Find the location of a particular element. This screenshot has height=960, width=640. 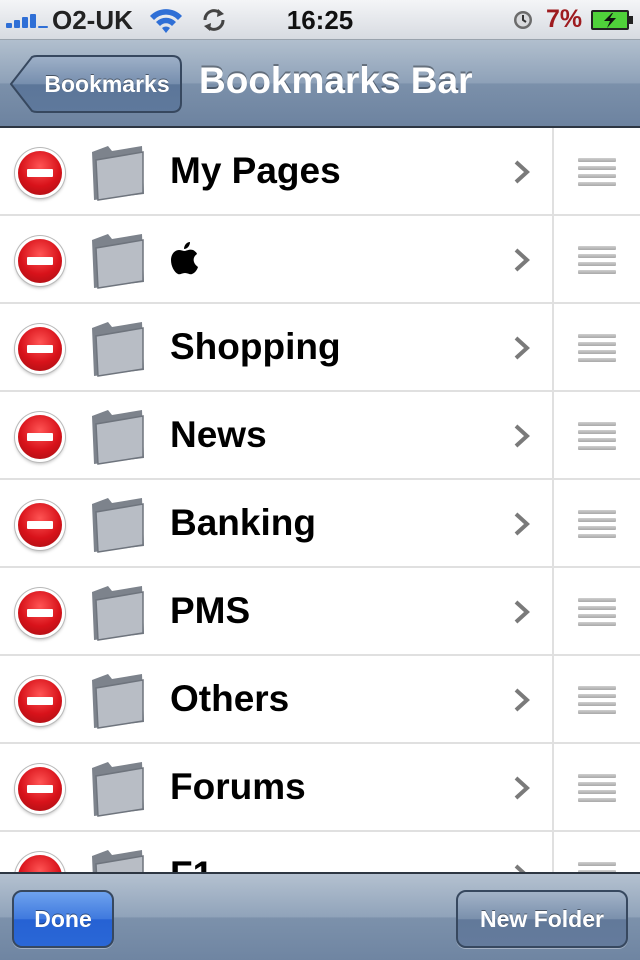

list-item-label: My Pages is located at coordinates (255, 170).